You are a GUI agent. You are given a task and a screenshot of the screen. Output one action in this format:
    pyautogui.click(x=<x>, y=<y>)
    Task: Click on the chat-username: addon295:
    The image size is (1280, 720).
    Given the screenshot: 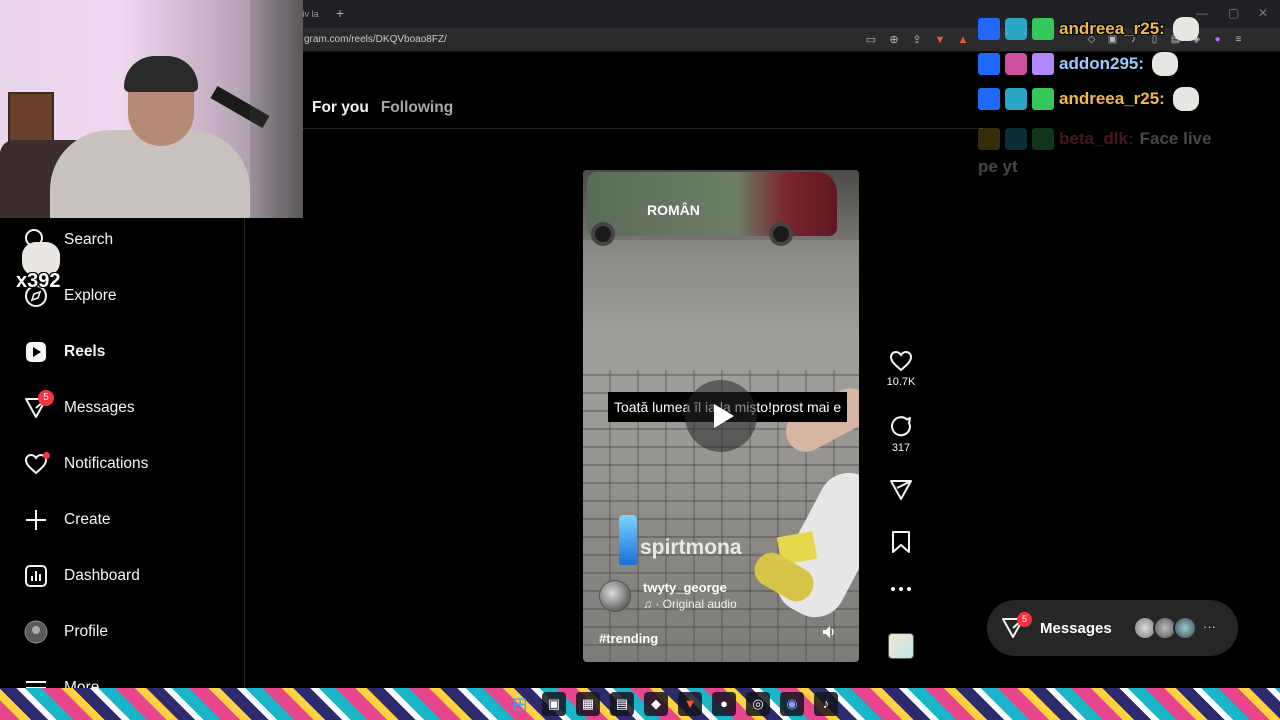 What is the action you would take?
    pyautogui.click(x=1102, y=63)
    